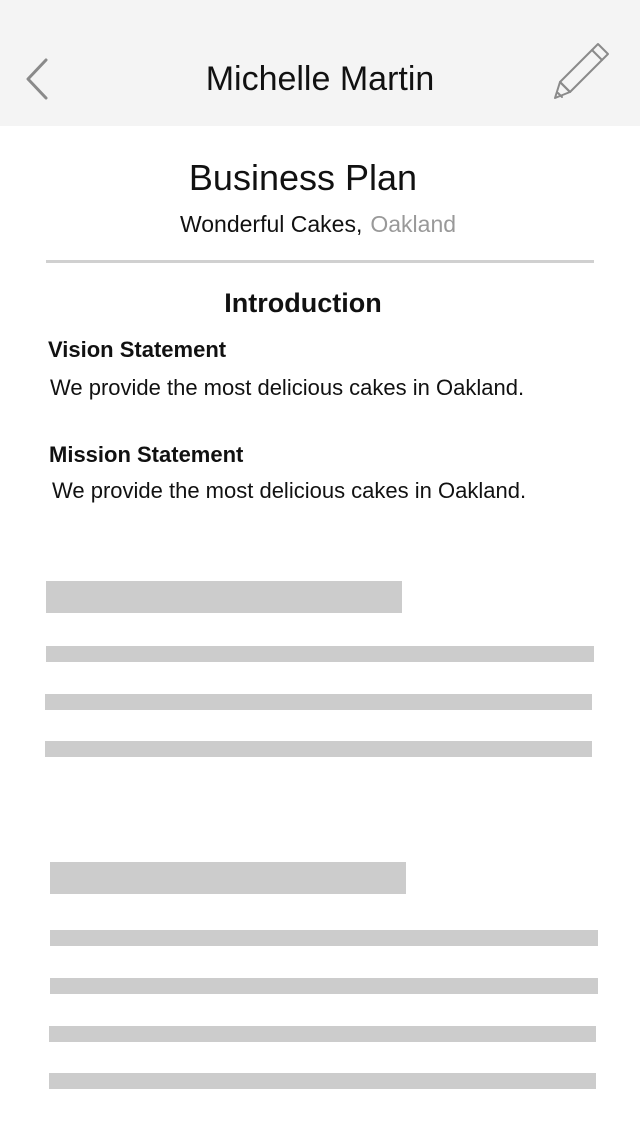 The height and width of the screenshot is (1136, 640). What do you see at coordinates (320, 79) in the screenshot?
I see `nav-title: Michelle Martin` at bounding box center [320, 79].